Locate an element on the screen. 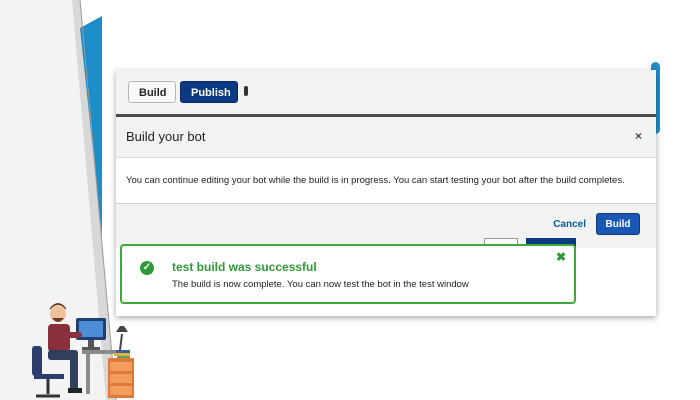 Image resolution: width=700 pixels, height=400 pixels. cancel-button: Cancel is located at coordinates (569, 224).